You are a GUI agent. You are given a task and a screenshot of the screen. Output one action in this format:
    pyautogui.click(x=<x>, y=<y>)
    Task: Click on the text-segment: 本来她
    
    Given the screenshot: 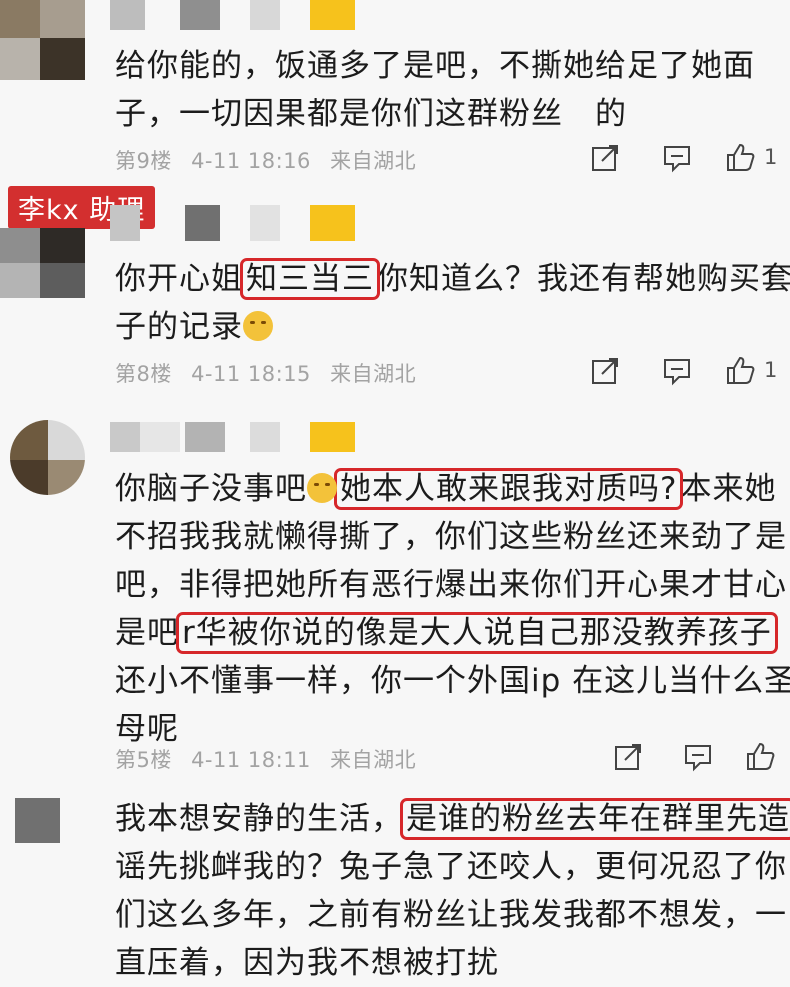 What is the action you would take?
    pyautogui.click(x=728, y=489)
    